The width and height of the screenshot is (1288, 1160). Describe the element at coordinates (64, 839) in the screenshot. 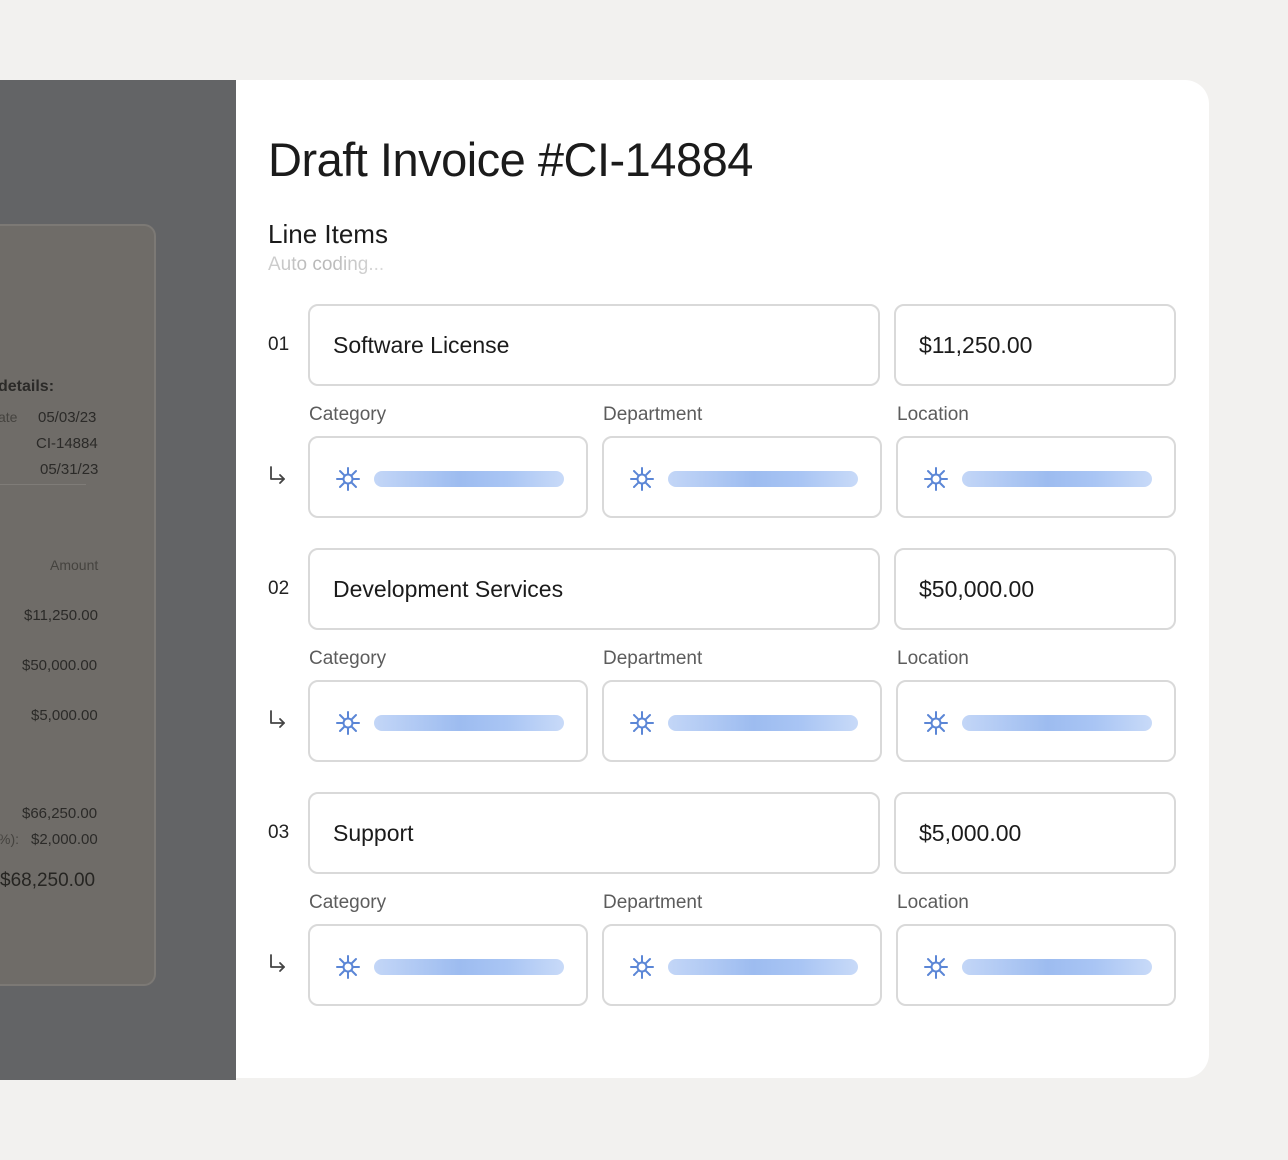

I see `document-tax: $2,000.00` at that location.